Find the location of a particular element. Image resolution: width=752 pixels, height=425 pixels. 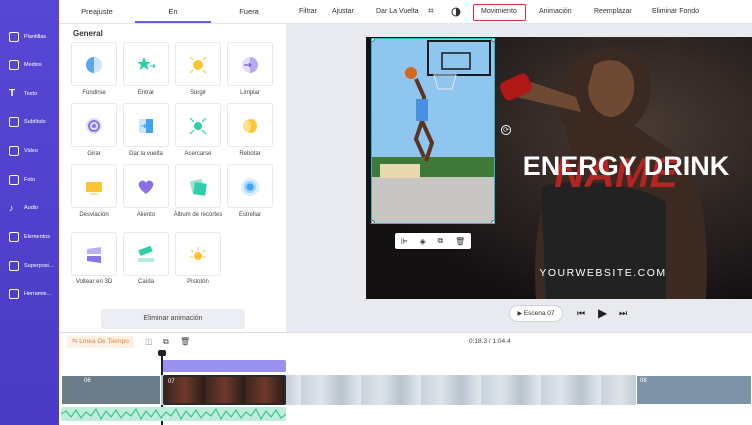

fade-icon is located at coordinates (94, 65).